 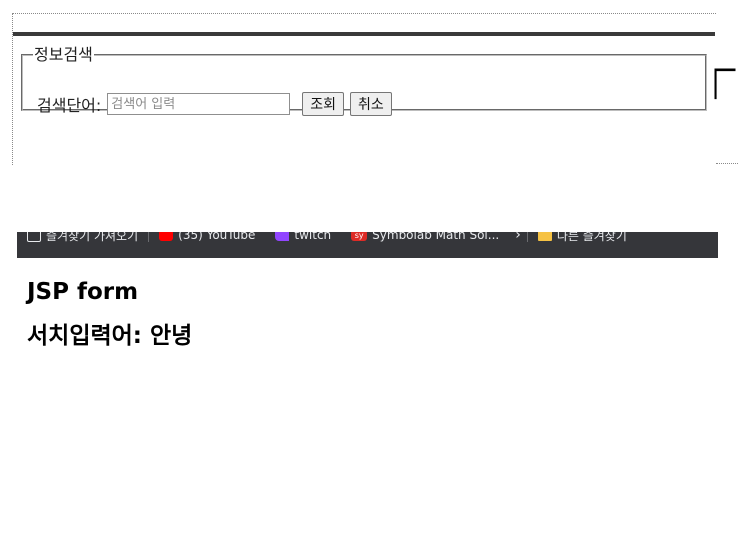 What do you see at coordinates (323, 104) in the screenshot?
I see `submit-button: 조회` at bounding box center [323, 104].